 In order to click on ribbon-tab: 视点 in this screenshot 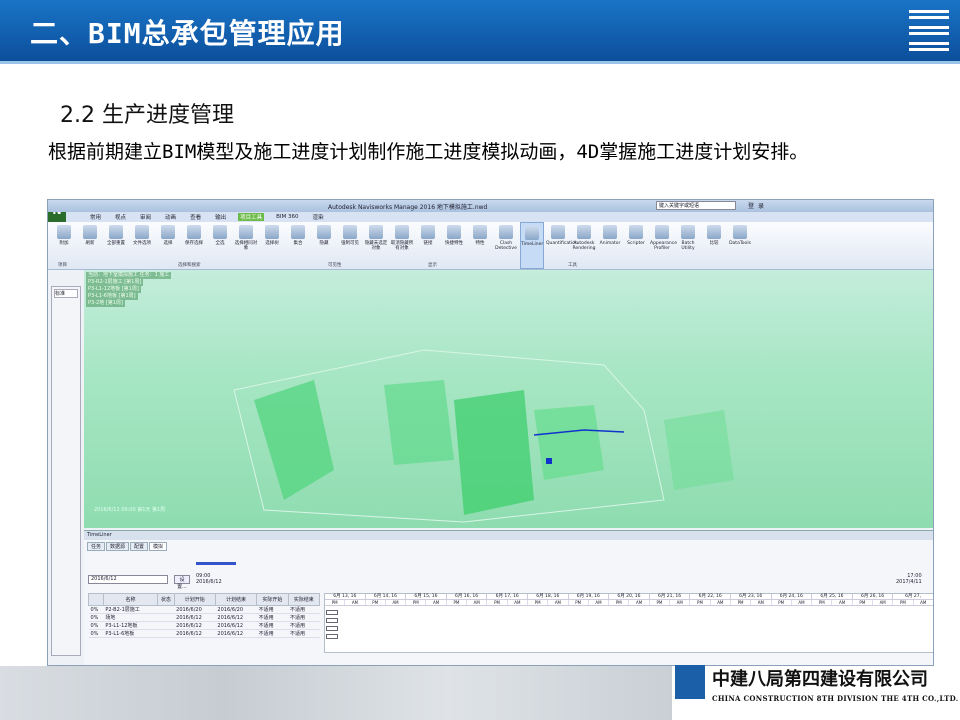, I will do `click(120, 217)`.